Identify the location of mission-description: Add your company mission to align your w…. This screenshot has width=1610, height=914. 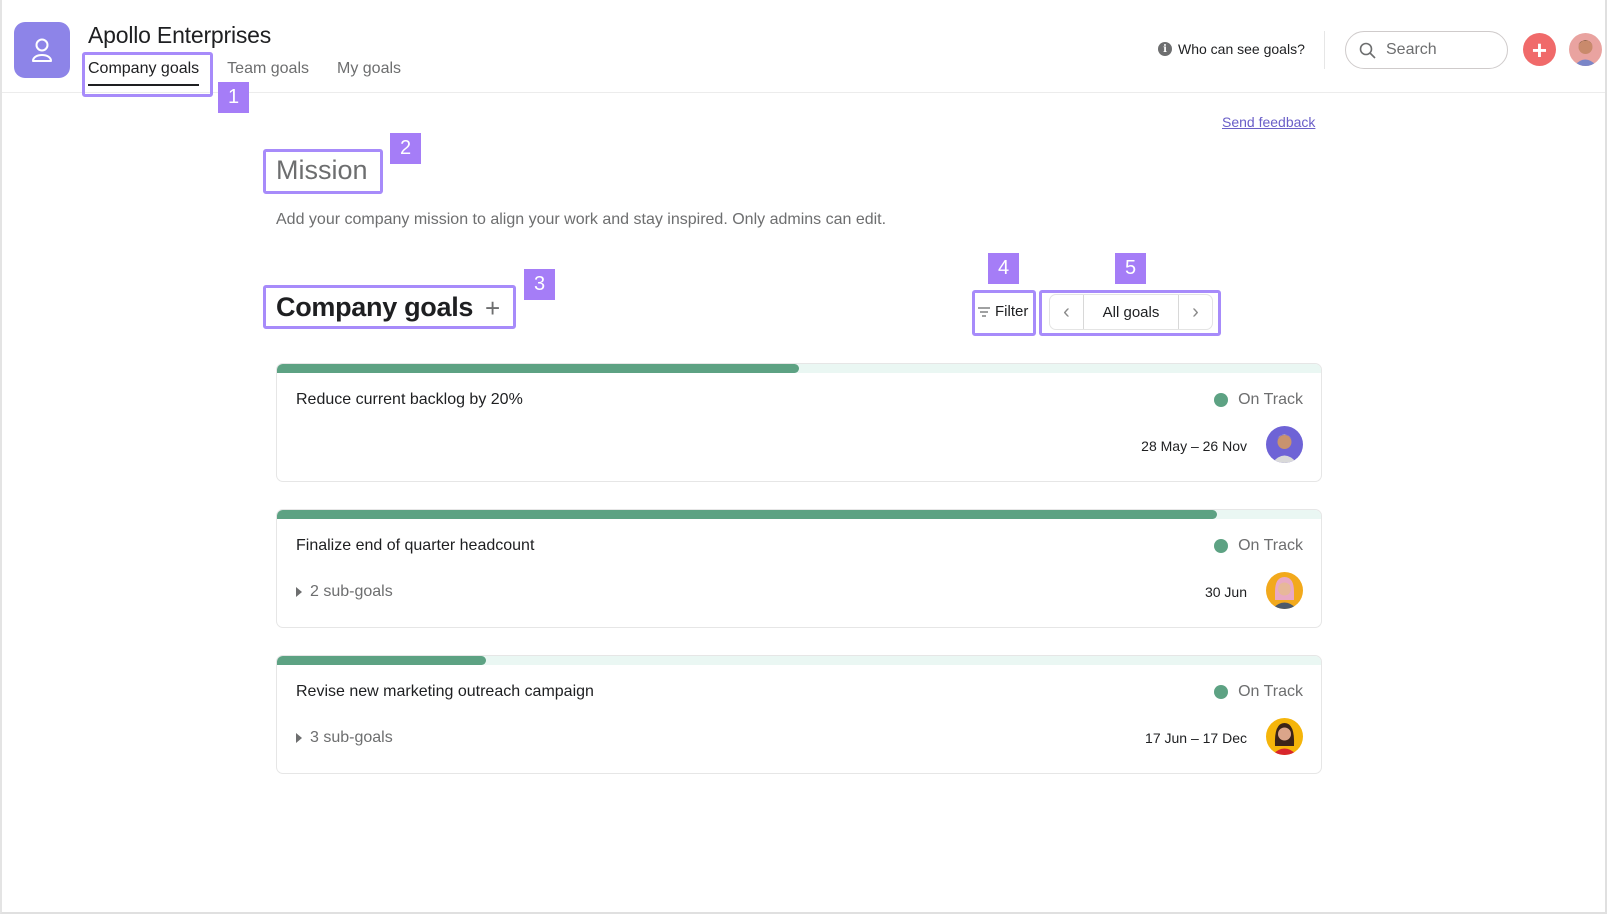
(581, 219).